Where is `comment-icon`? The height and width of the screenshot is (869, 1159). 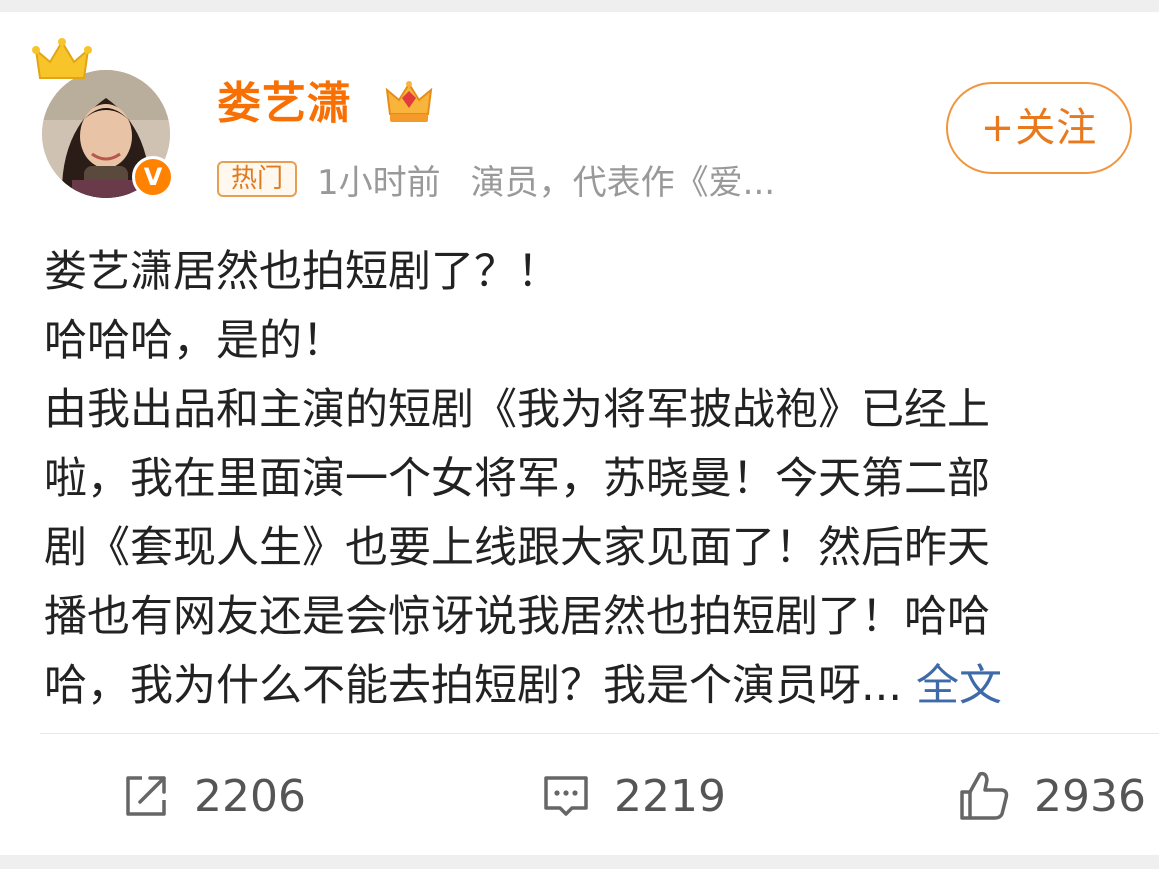
comment-icon is located at coordinates (566, 796).